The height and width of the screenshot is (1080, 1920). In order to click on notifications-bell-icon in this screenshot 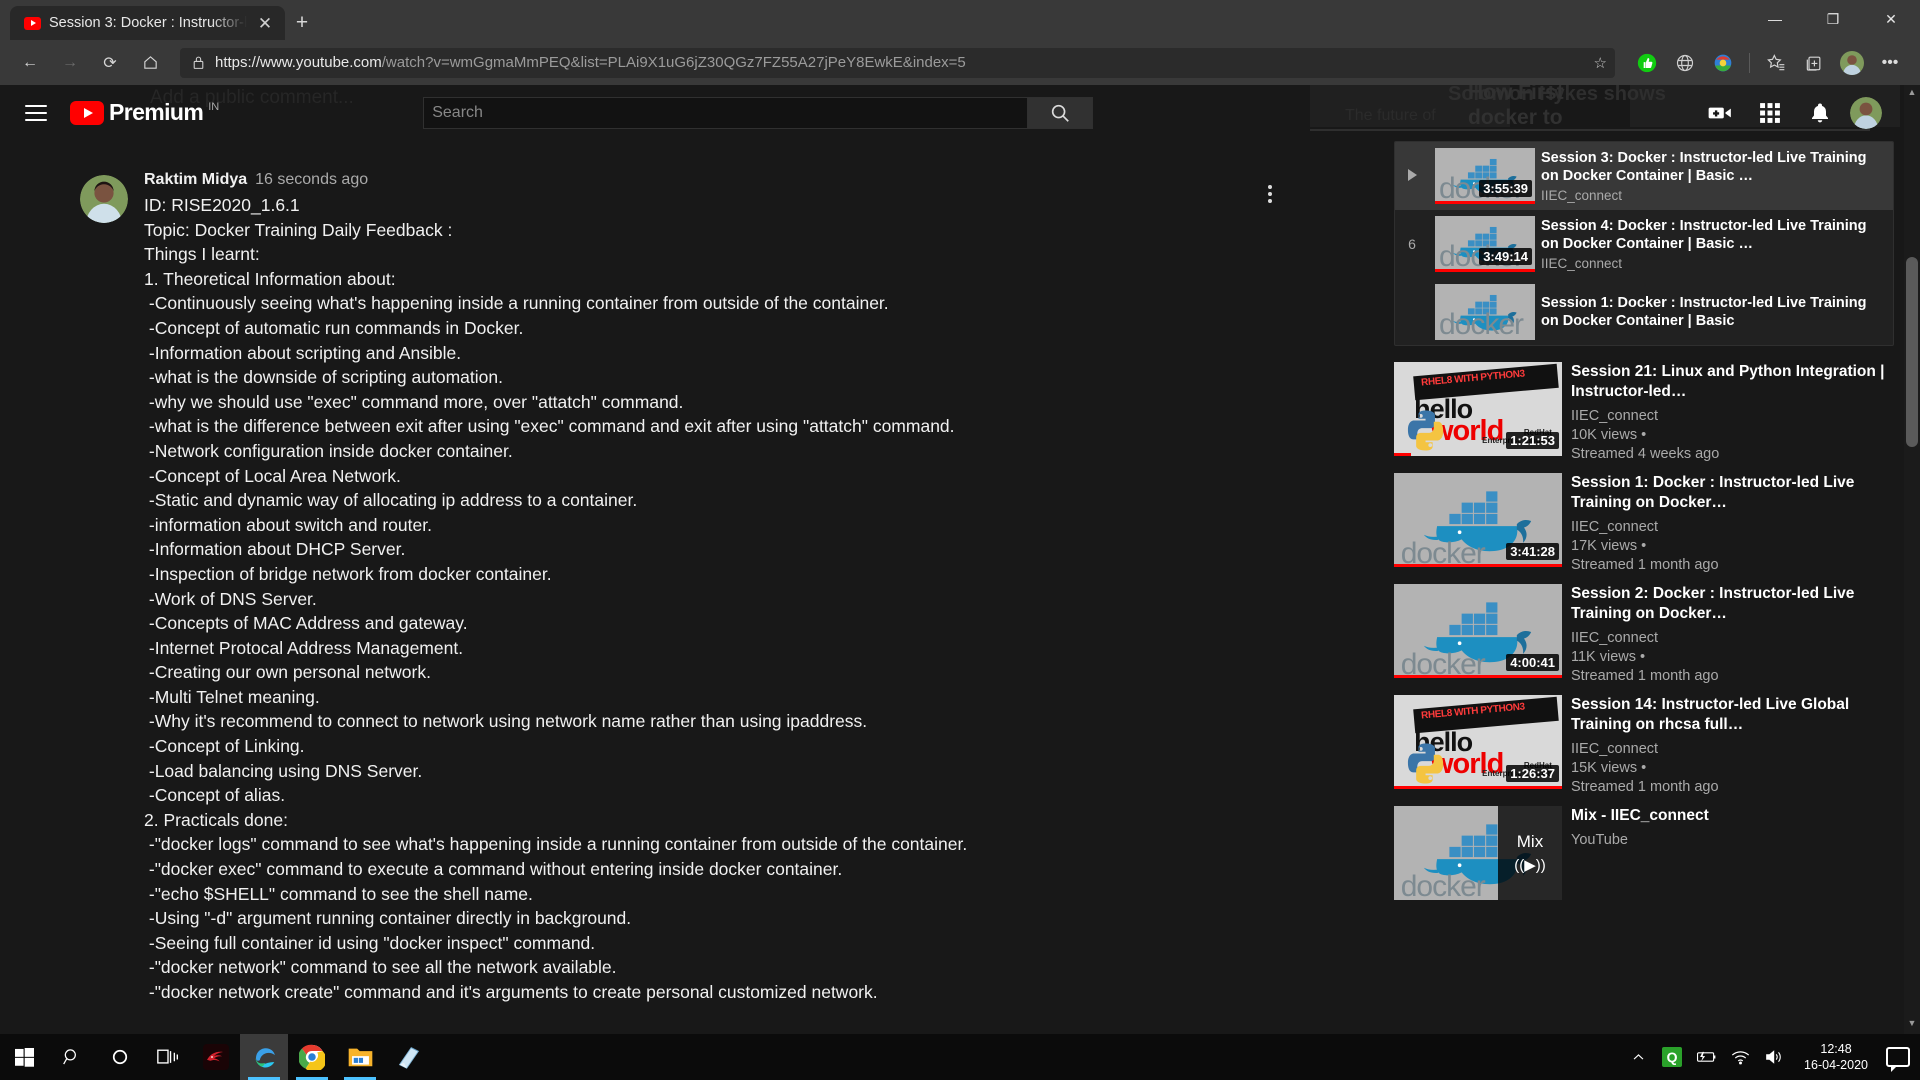, I will do `click(1820, 113)`.